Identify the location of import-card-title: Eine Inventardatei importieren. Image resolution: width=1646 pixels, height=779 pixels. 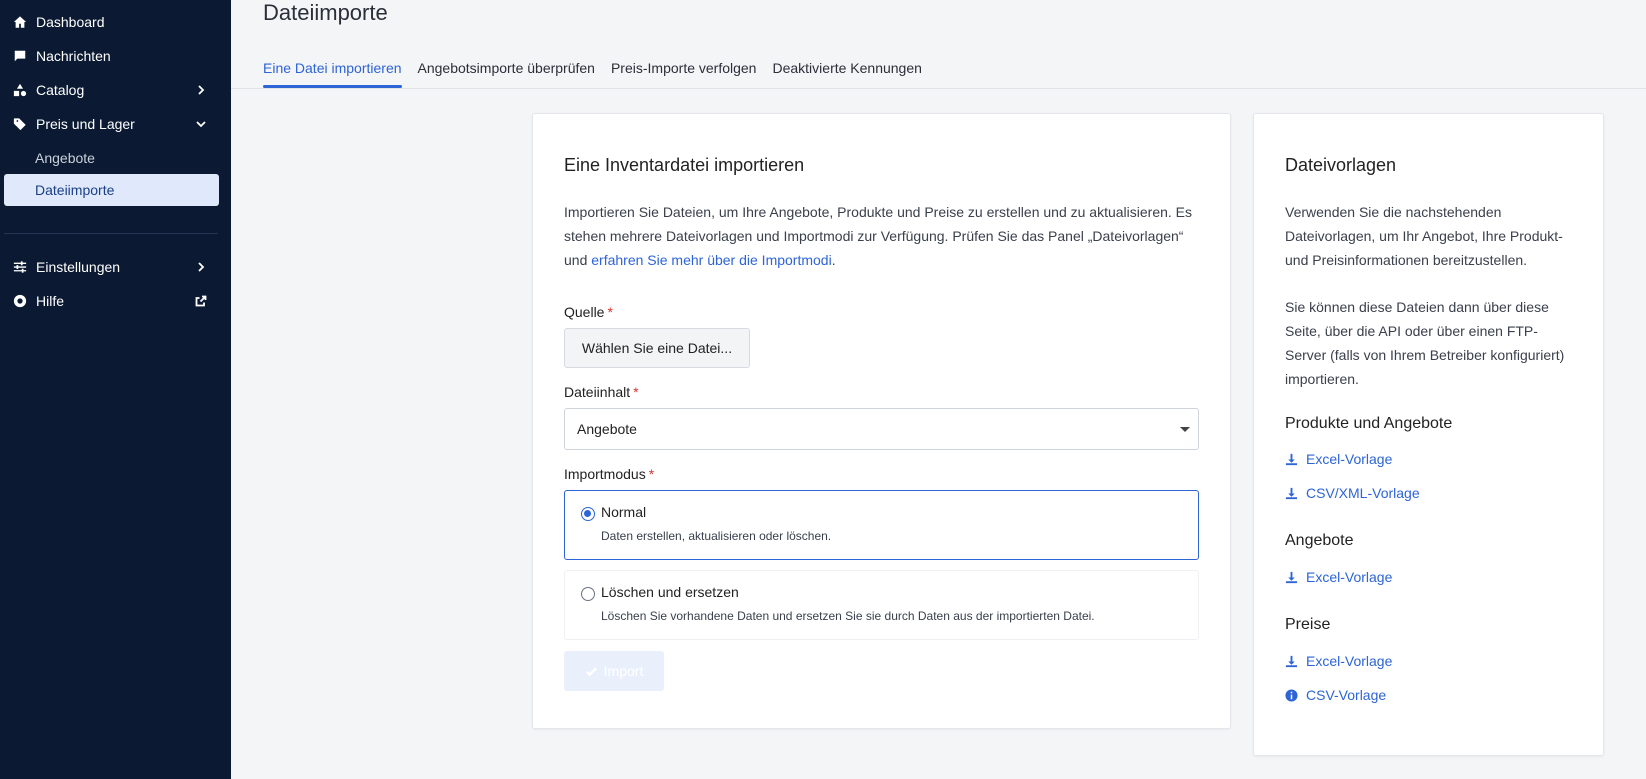
(684, 165).